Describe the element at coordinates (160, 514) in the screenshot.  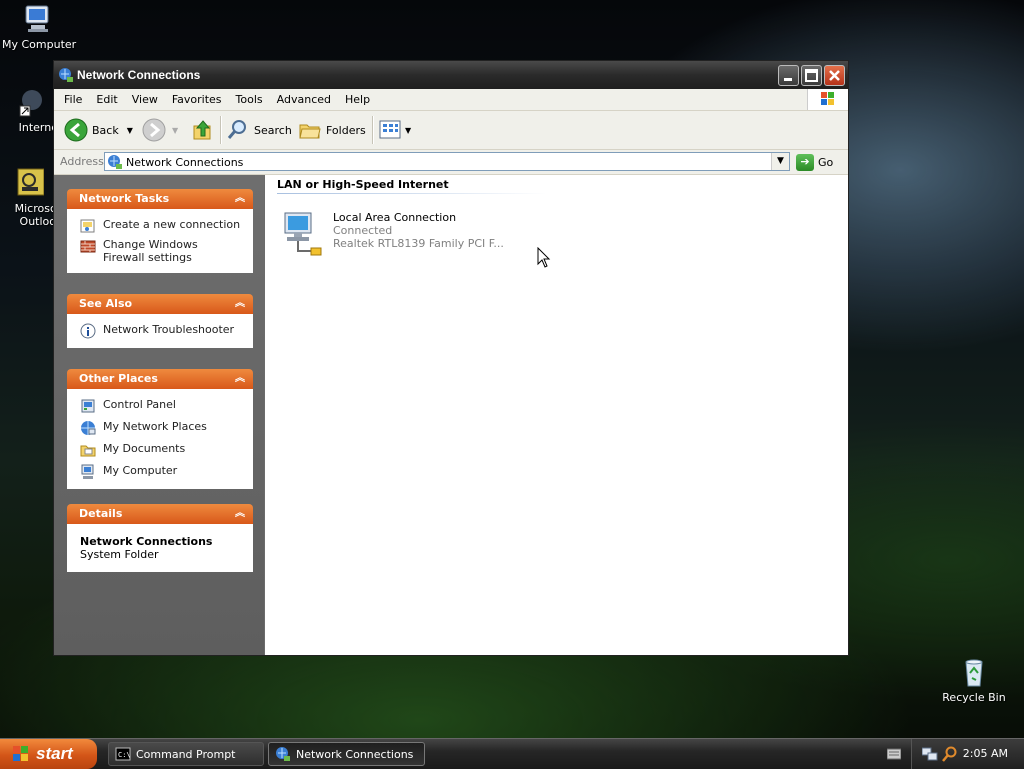
I see `details-header: Details ︽` at that location.